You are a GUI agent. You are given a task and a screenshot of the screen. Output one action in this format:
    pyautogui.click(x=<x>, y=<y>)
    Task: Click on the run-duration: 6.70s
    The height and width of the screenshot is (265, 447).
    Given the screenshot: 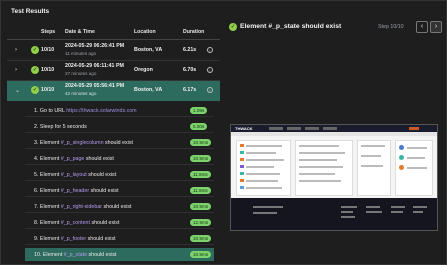 What is the action you would take?
    pyautogui.click(x=190, y=70)
    